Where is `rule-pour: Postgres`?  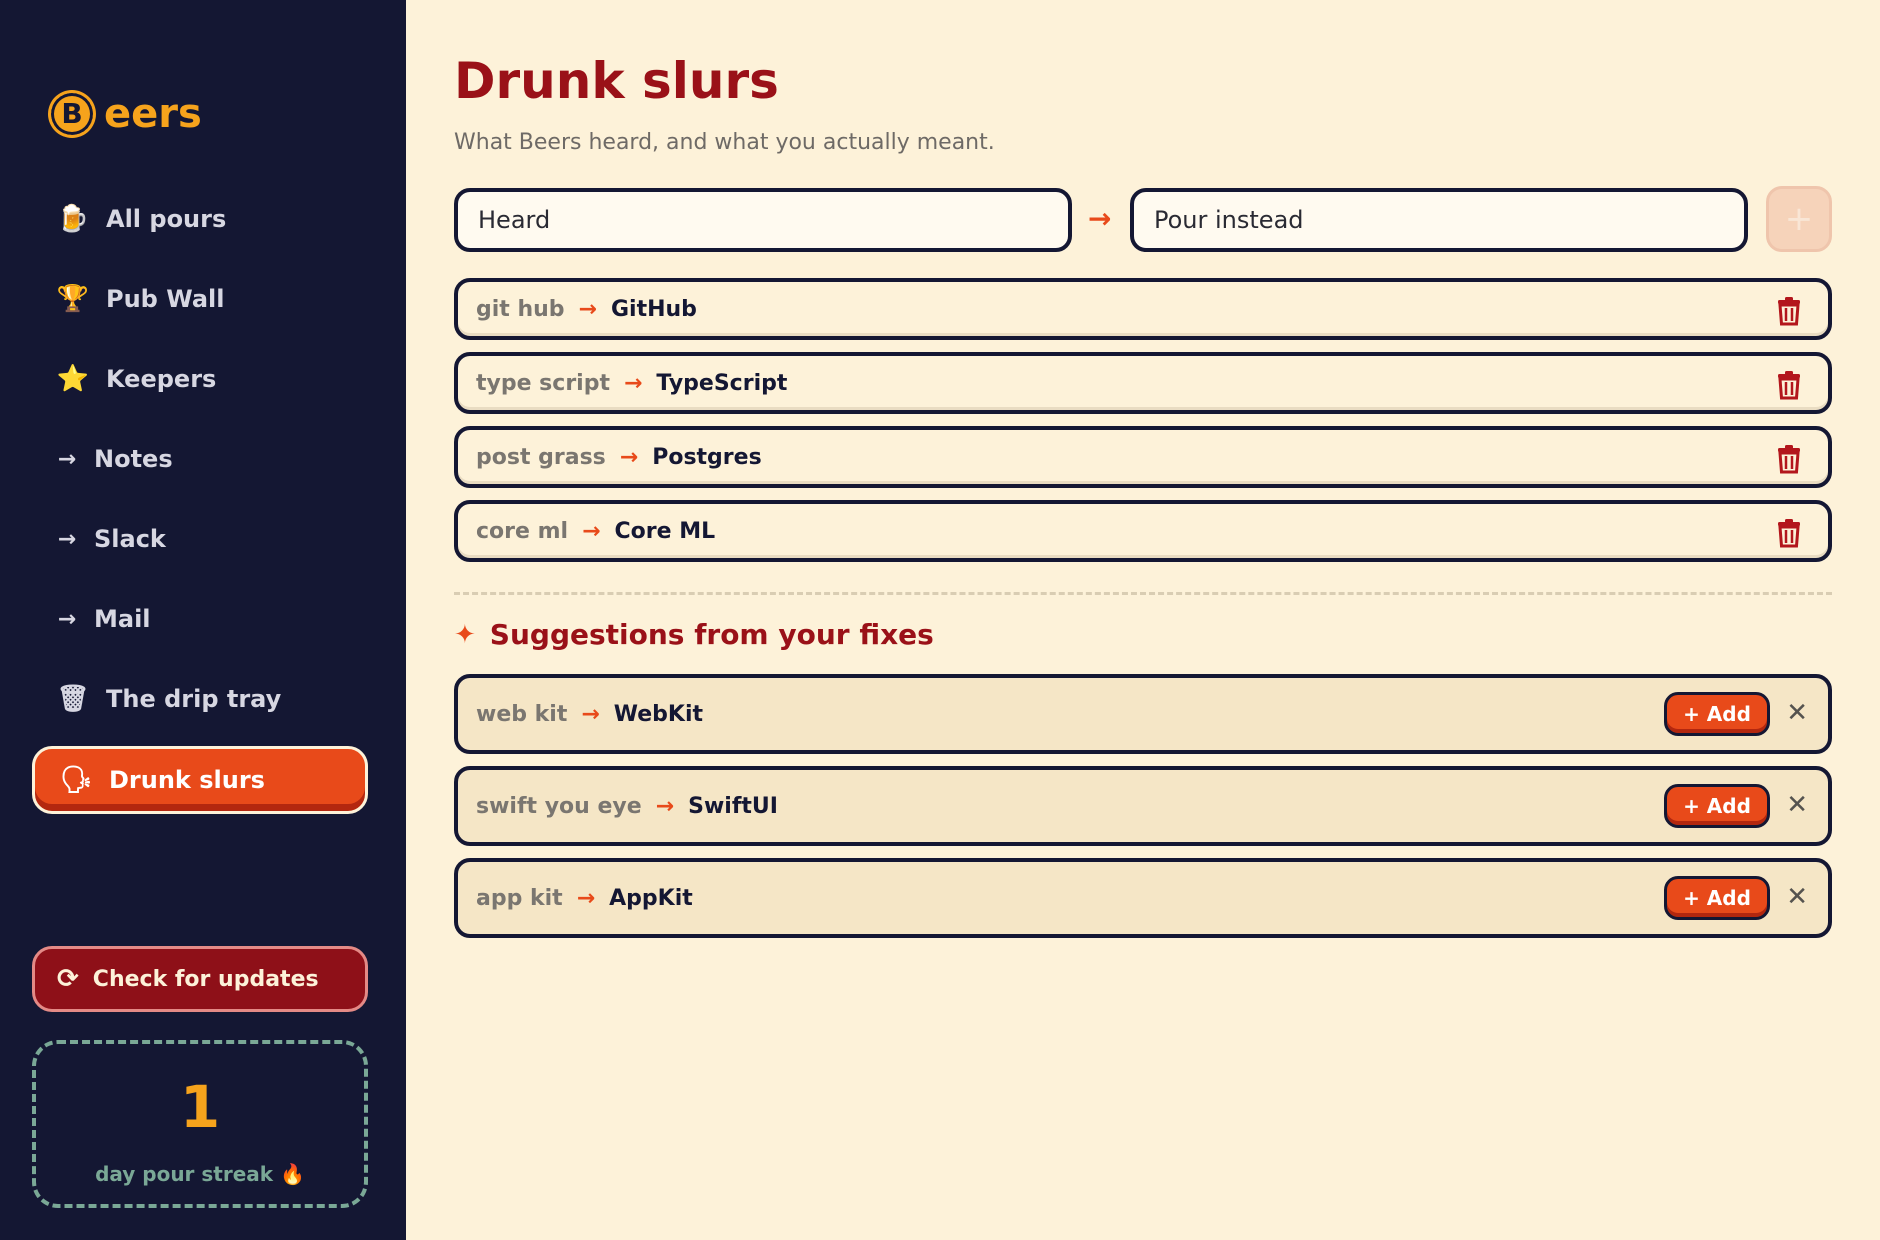 rule-pour: Postgres is located at coordinates (707, 457).